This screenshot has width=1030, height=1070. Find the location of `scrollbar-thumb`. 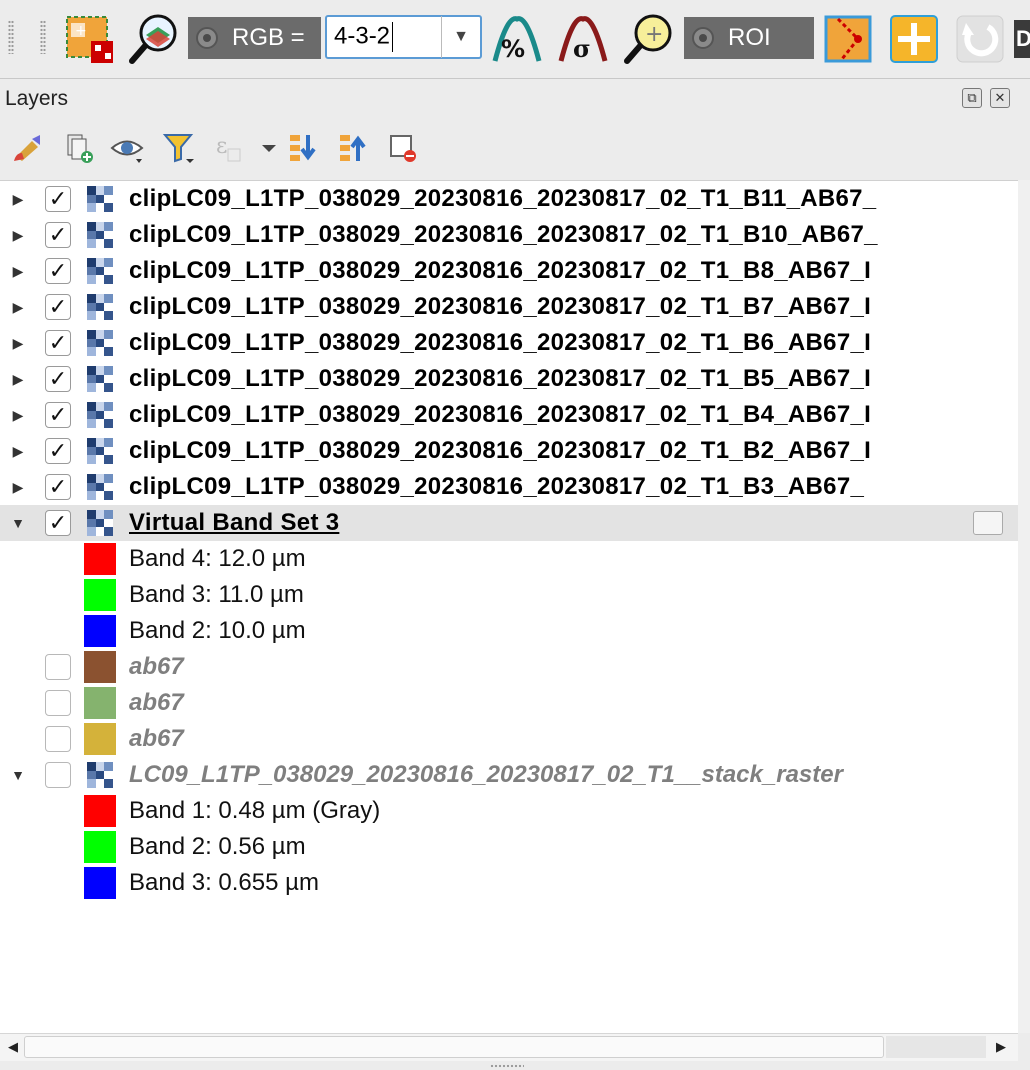

scrollbar-thumb is located at coordinates (454, 1047).